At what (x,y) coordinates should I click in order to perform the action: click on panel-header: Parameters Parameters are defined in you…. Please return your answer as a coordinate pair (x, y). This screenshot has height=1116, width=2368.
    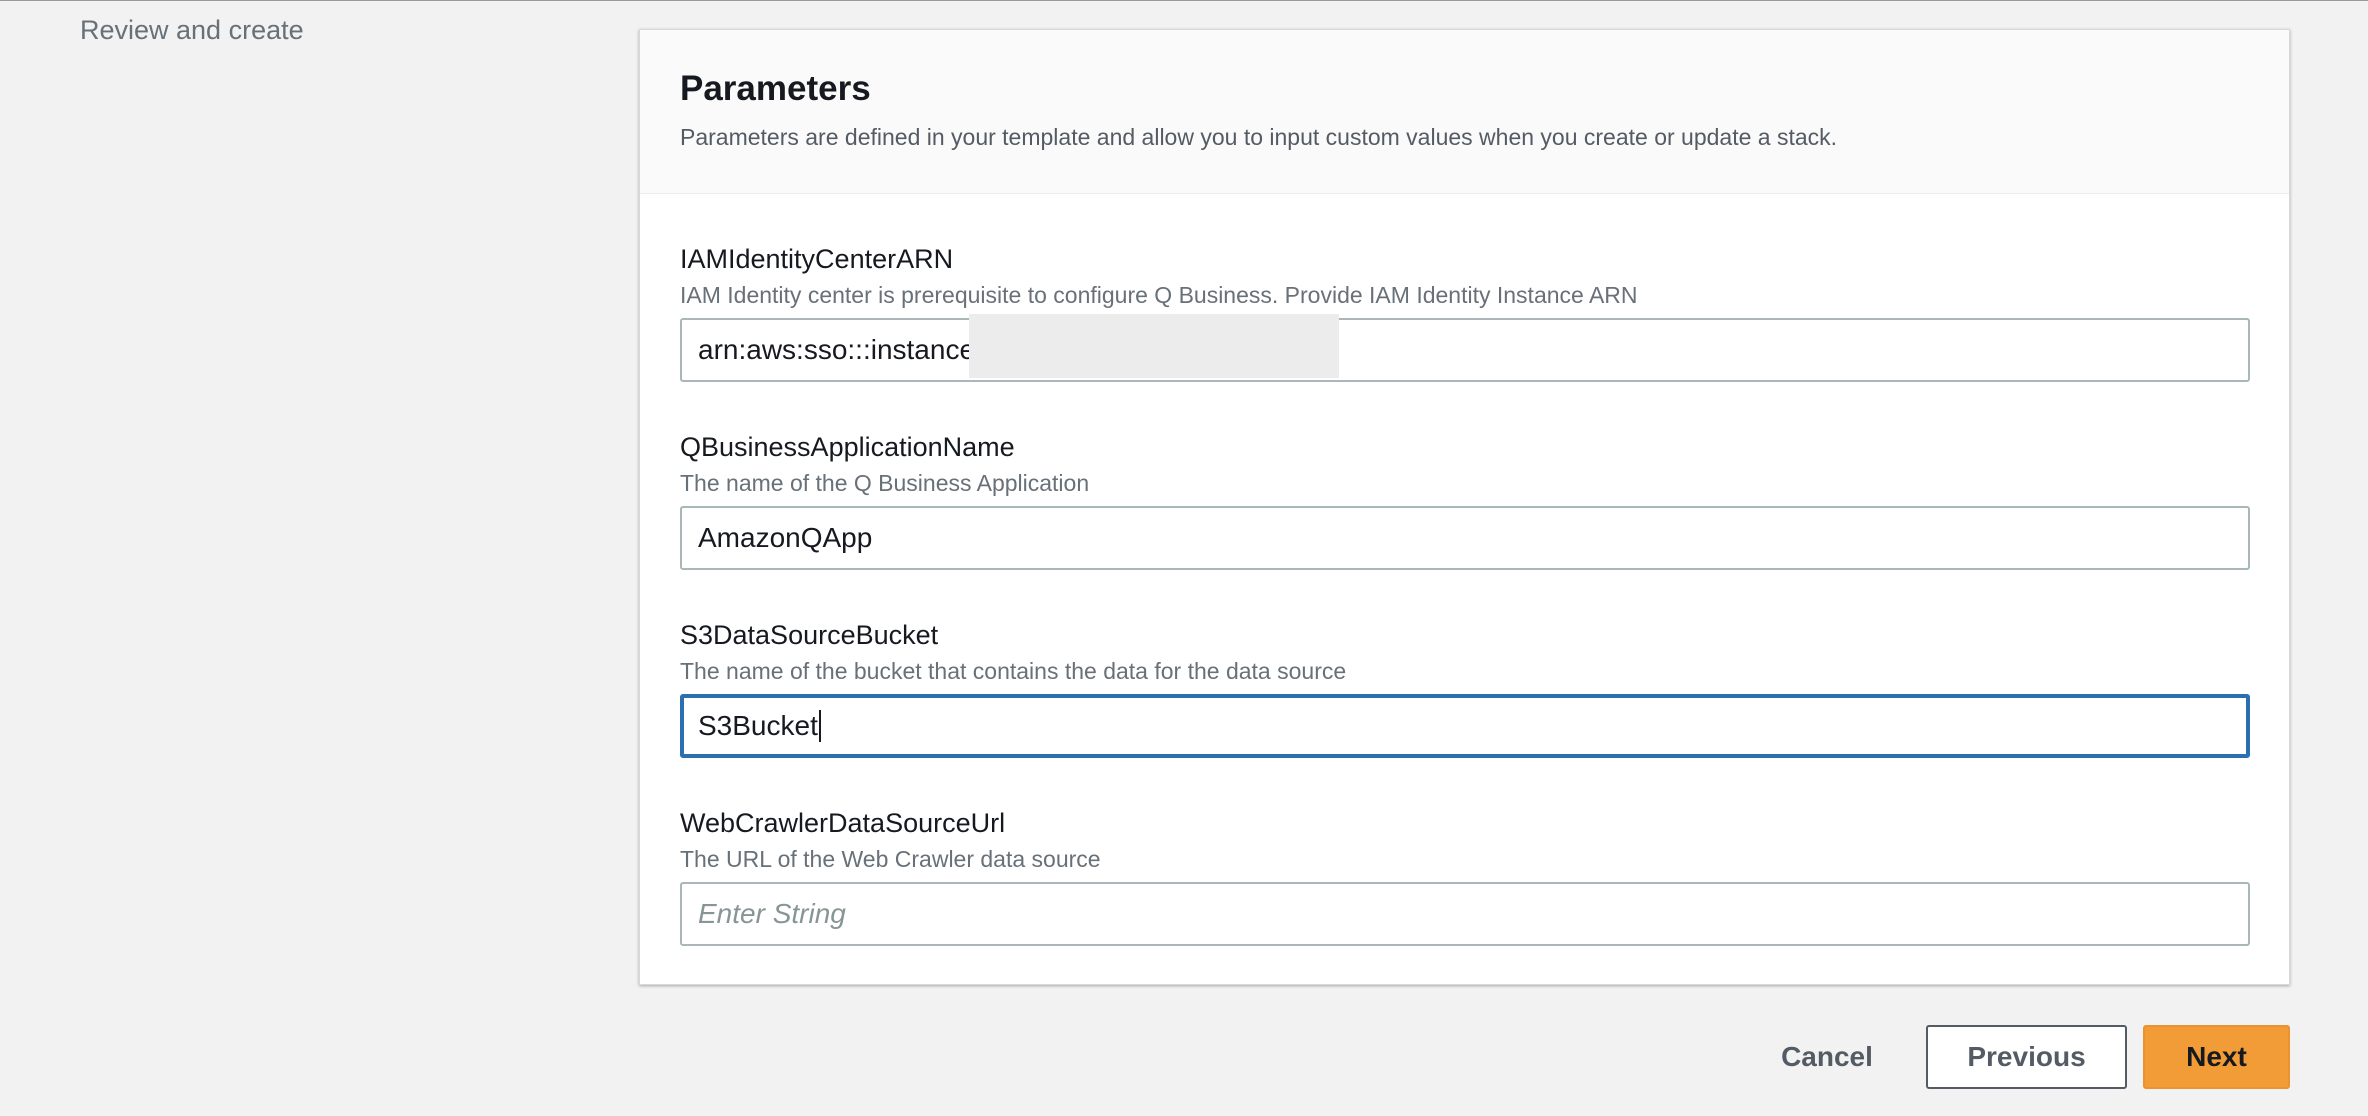
    Looking at the image, I should click on (1464, 112).